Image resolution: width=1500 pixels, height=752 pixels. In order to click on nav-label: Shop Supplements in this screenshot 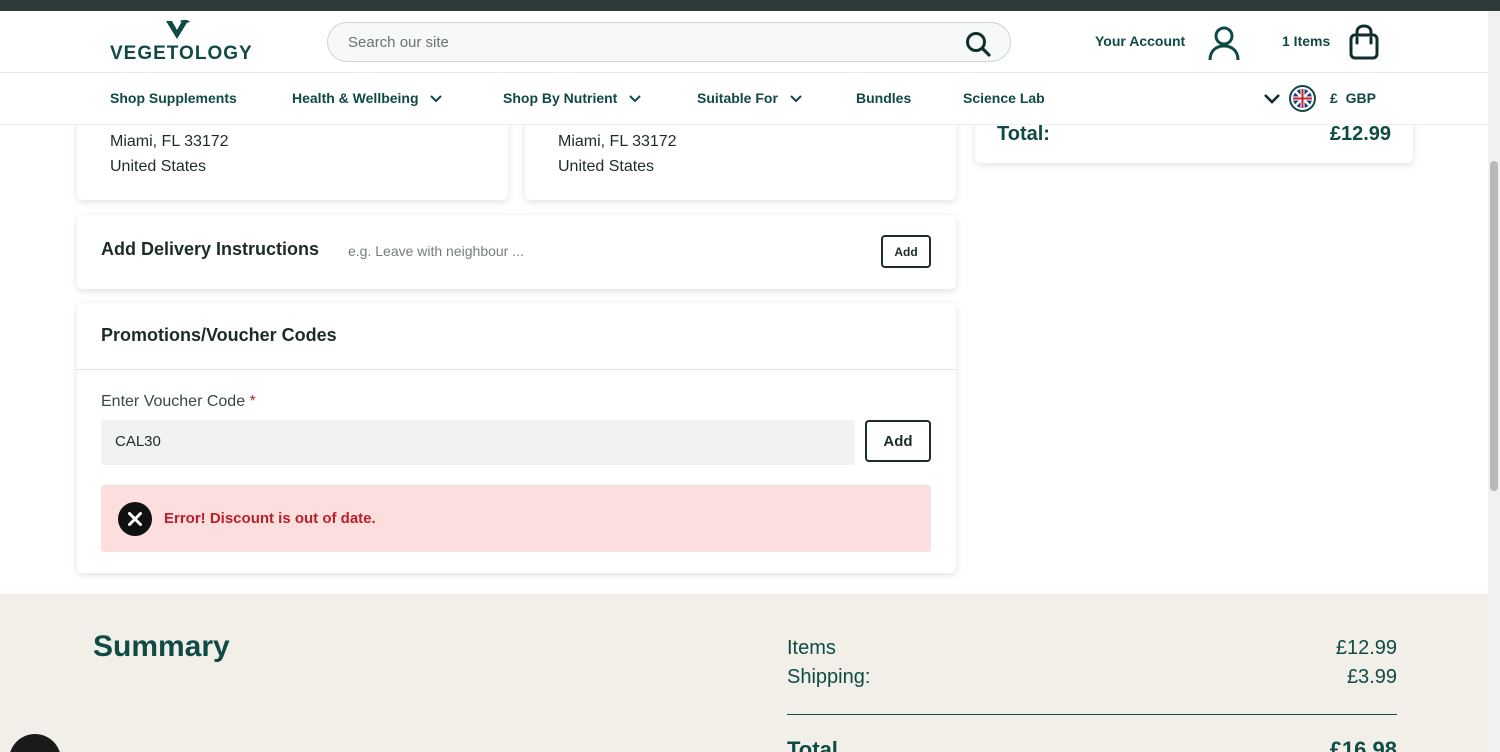, I will do `click(173, 98)`.